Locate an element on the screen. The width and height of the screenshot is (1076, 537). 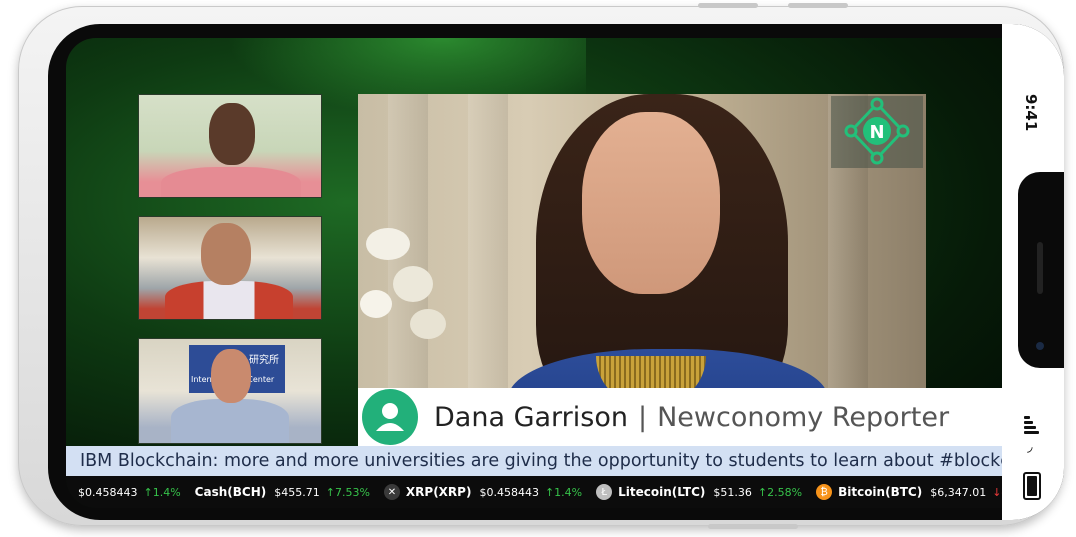
coin-name: Litecoin(LTC) is located at coordinates (662, 492).